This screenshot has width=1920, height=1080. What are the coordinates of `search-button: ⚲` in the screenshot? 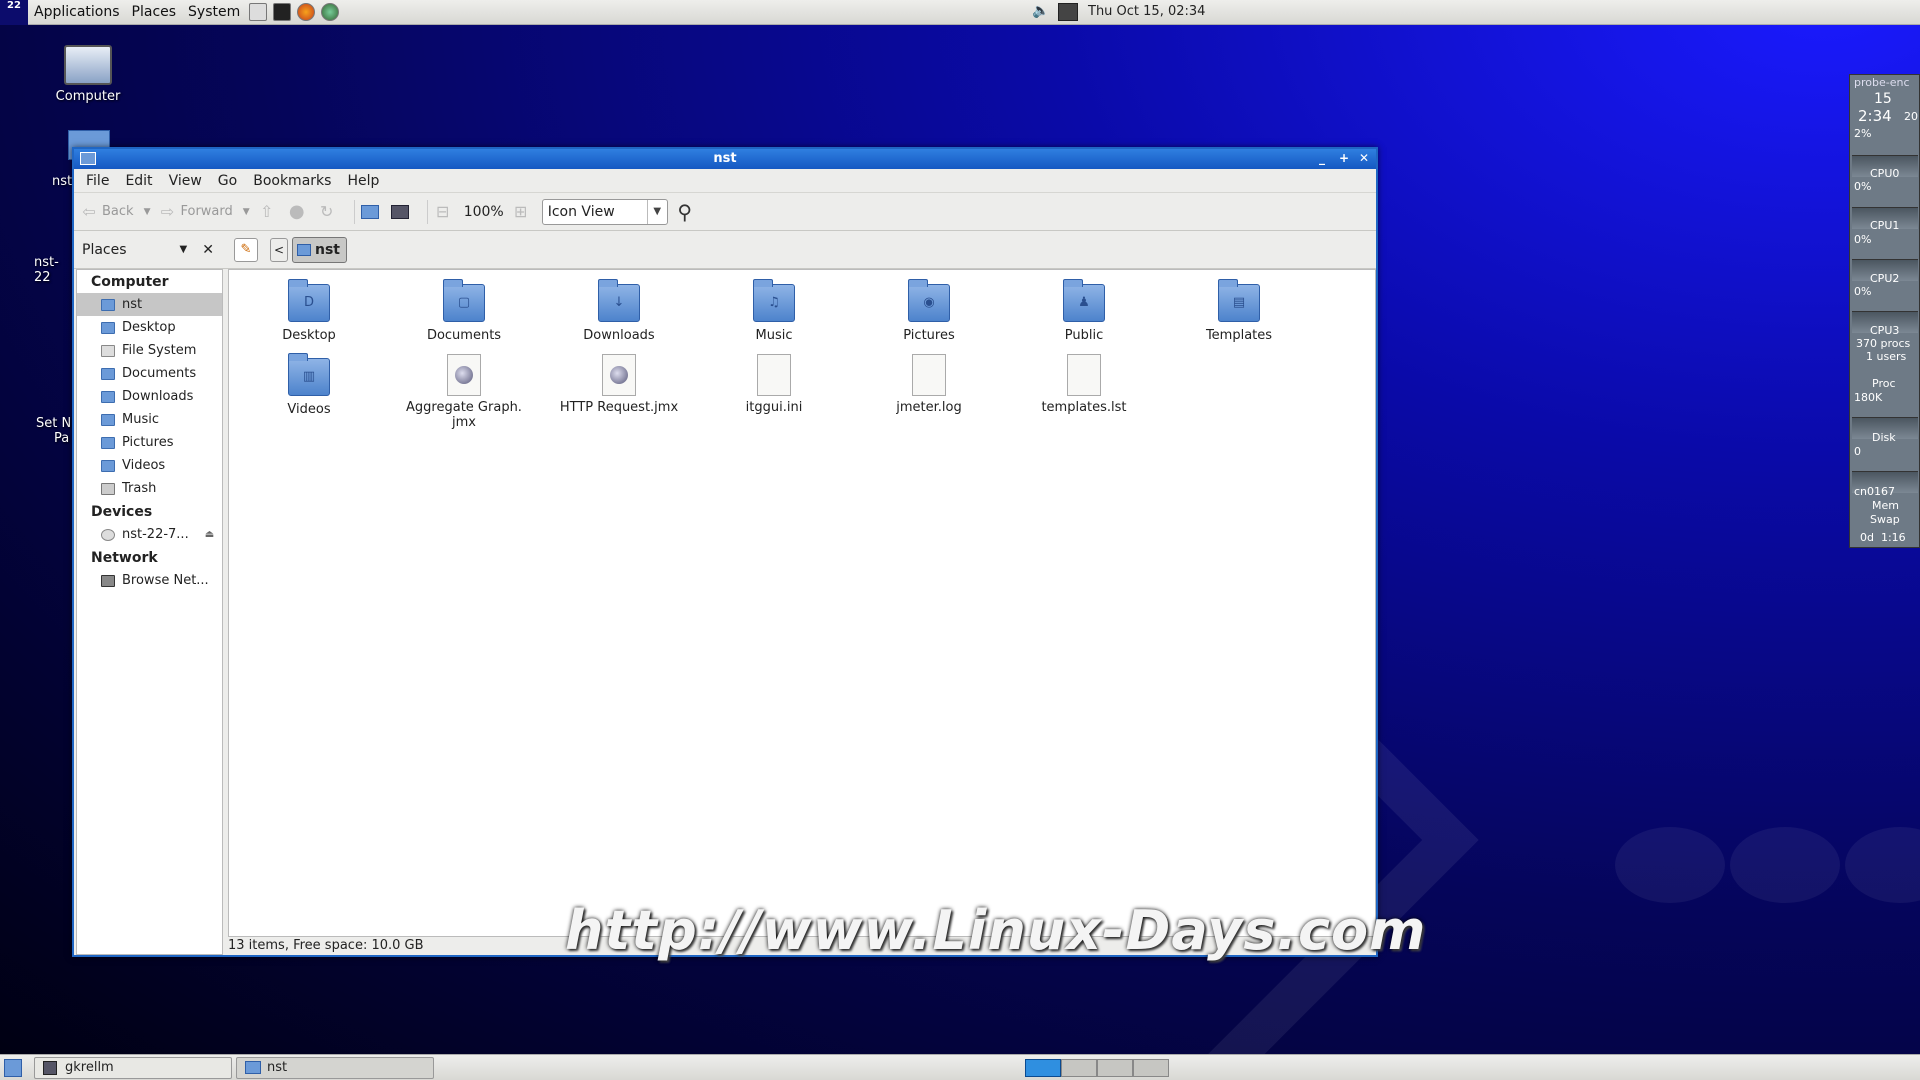 It's located at (687, 211).